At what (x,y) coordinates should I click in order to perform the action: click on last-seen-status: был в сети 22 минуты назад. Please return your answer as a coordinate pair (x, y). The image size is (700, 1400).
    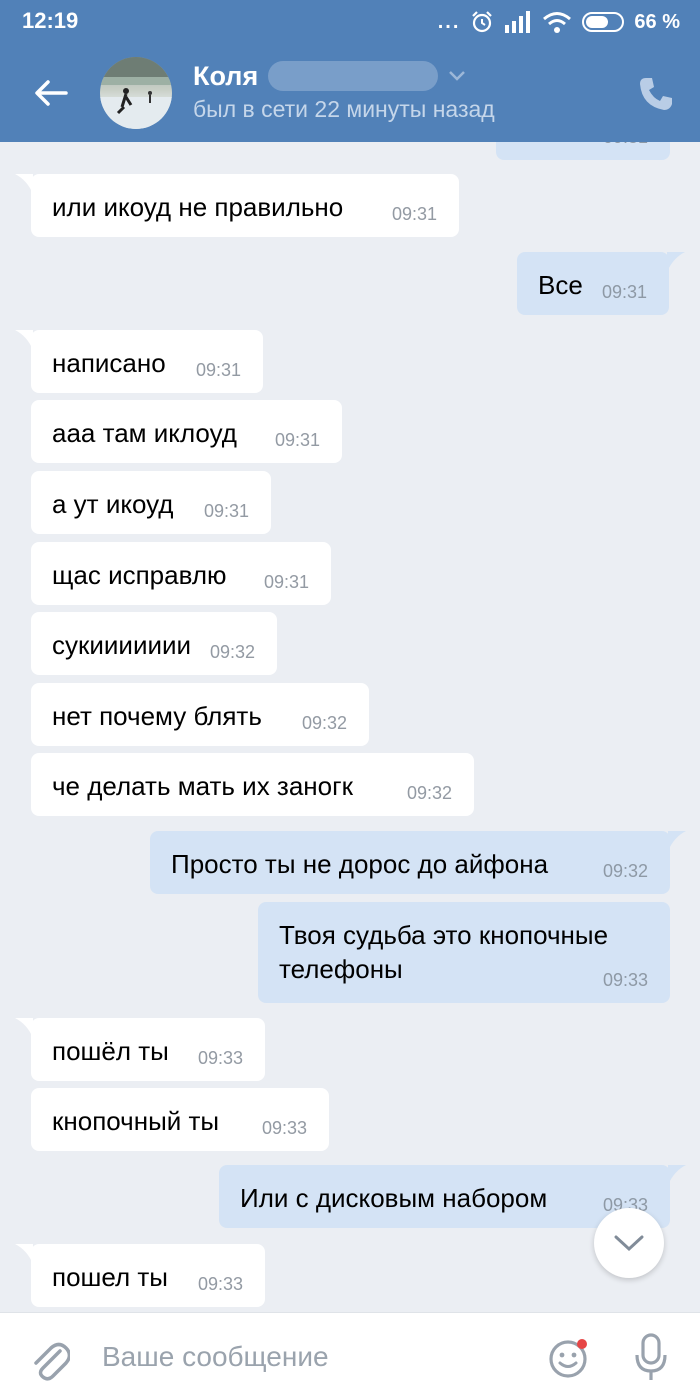
    Looking at the image, I should click on (344, 109).